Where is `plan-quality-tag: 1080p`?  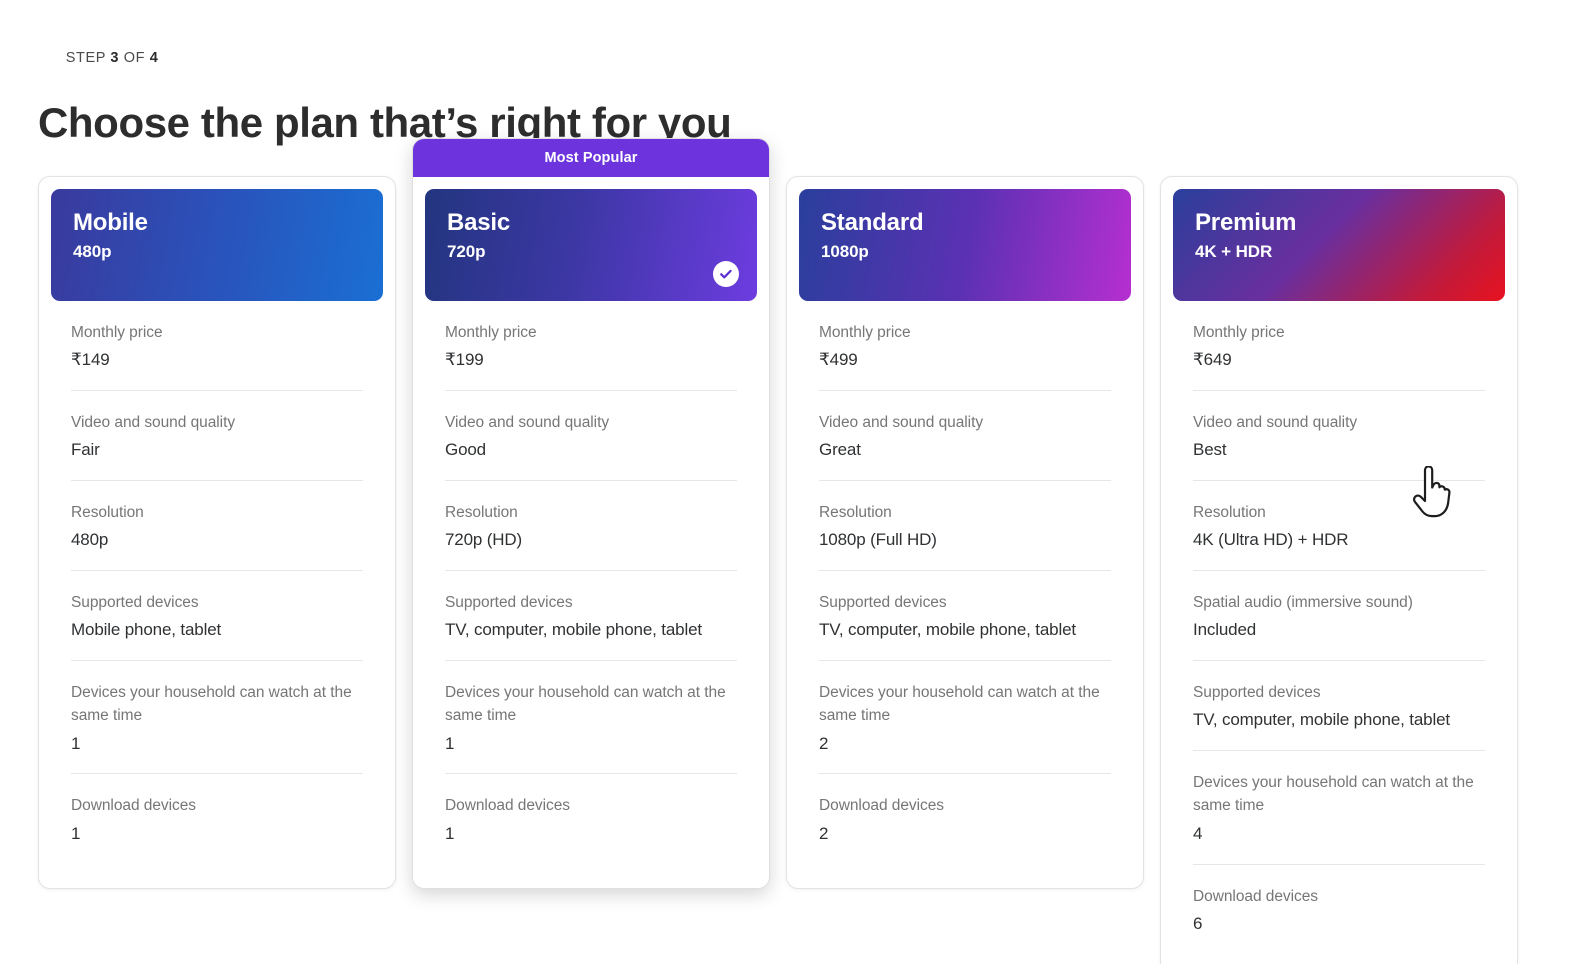 plan-quality-tag: 1080p is located at coordinates (845, 251).